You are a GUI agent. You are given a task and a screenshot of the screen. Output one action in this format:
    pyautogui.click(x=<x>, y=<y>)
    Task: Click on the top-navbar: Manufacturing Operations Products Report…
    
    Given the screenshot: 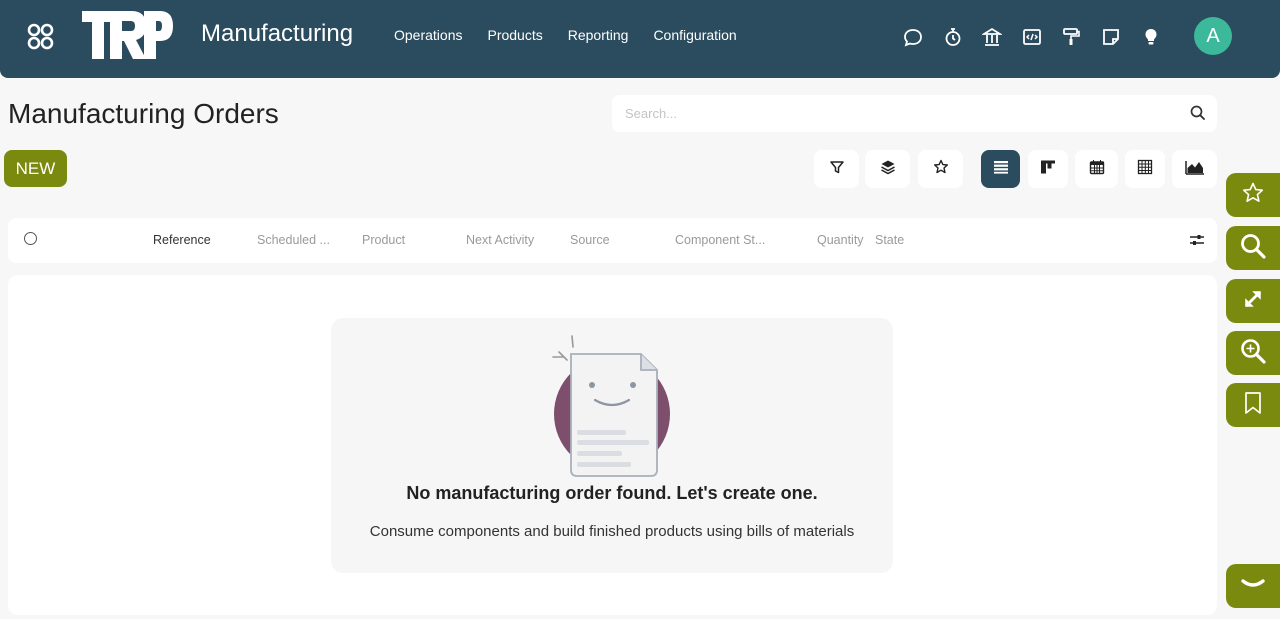 What is the action you would take?
    pyautogui.click(x=640, y=39)
    